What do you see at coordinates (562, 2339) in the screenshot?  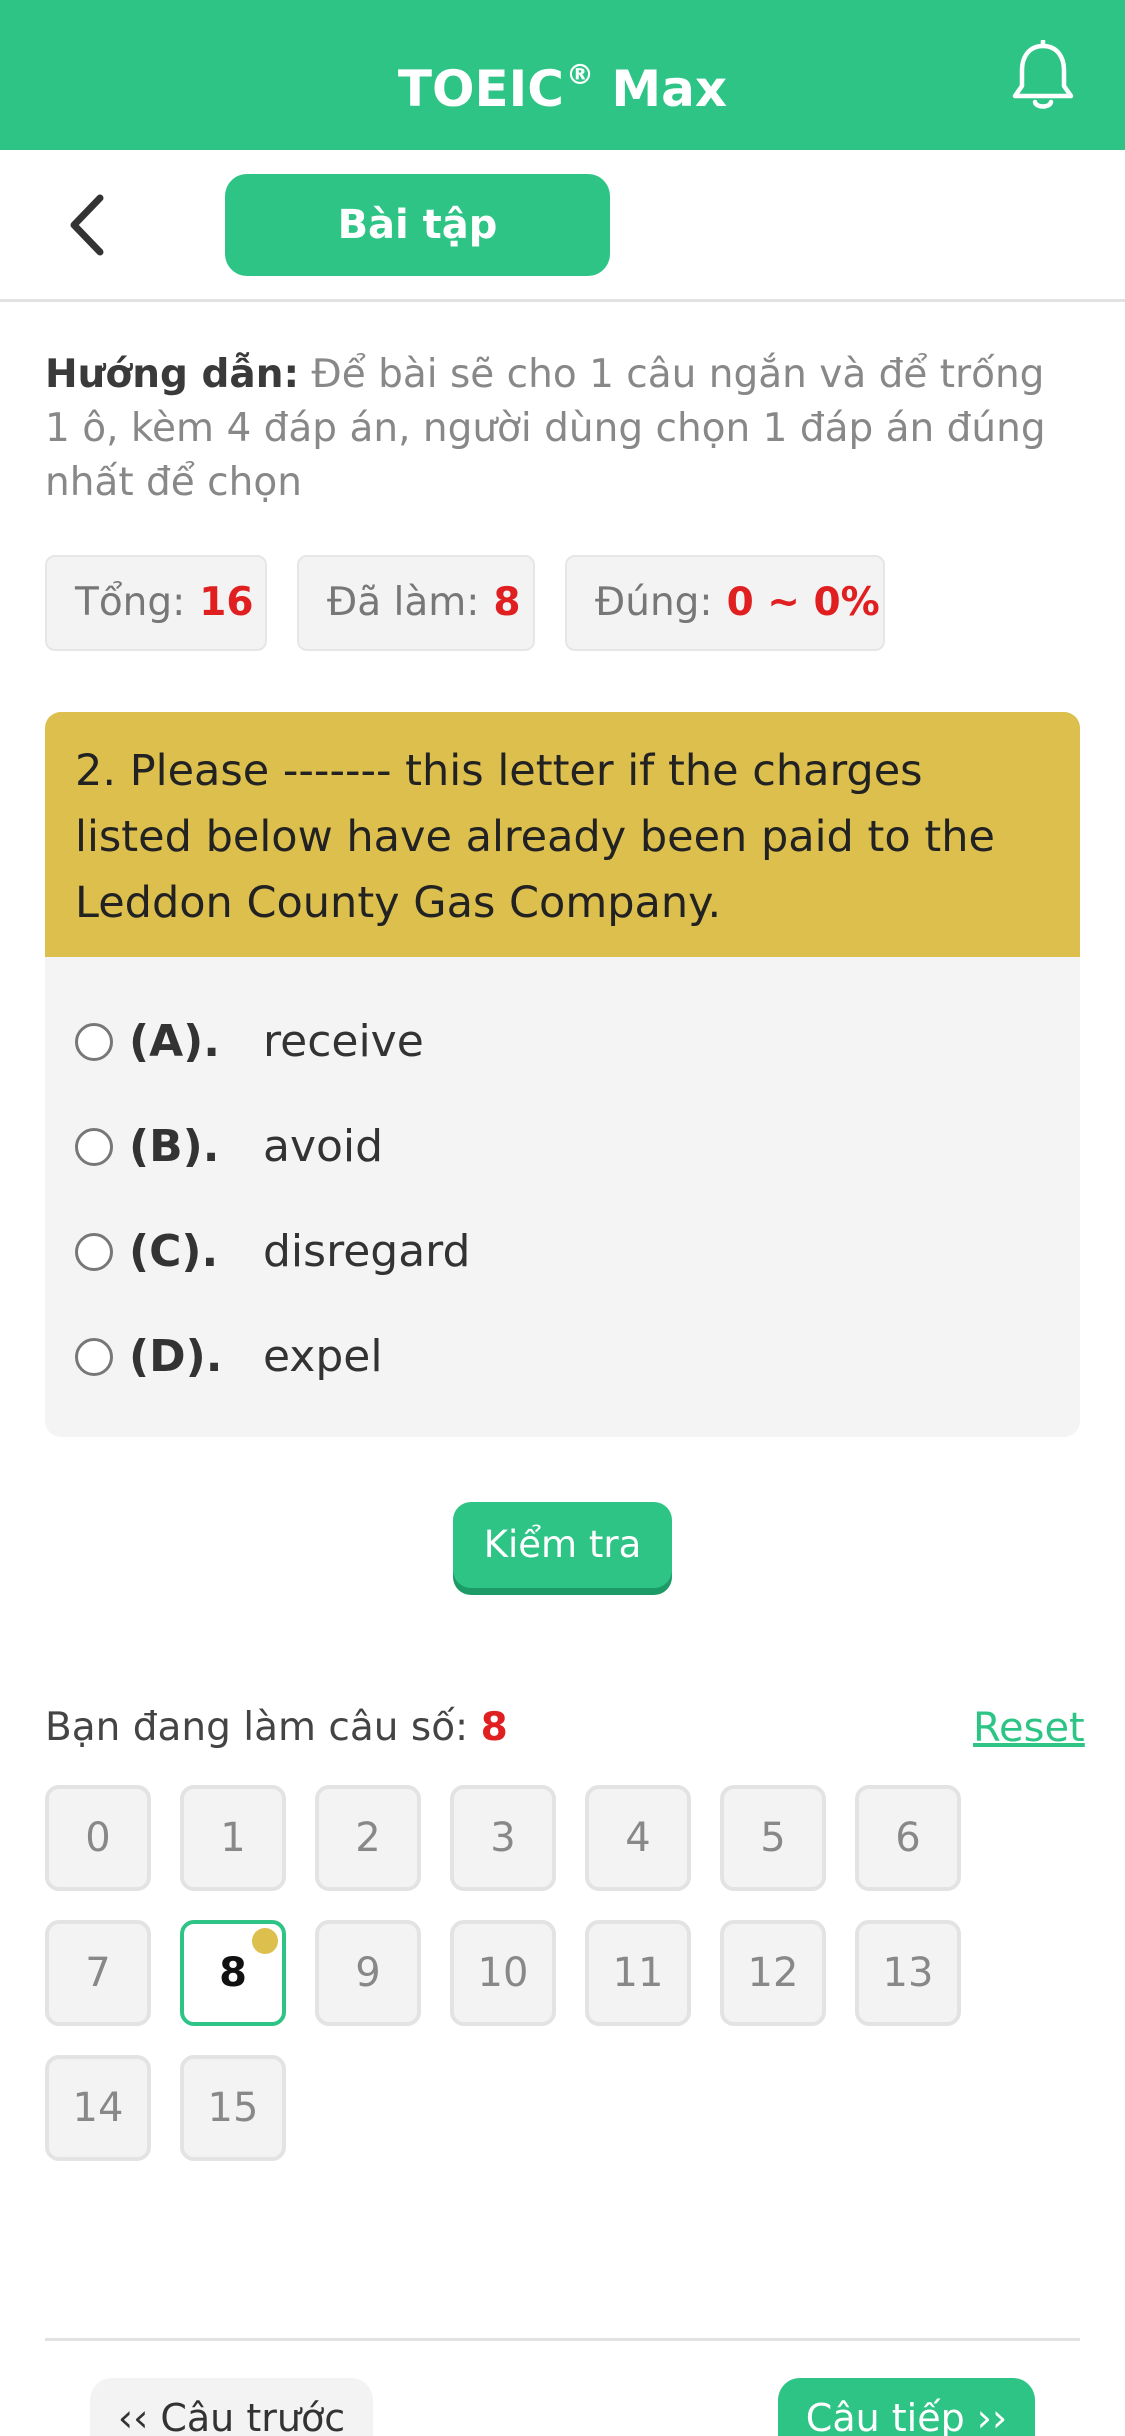 I see `divider` at bounding box center [562, 2339].